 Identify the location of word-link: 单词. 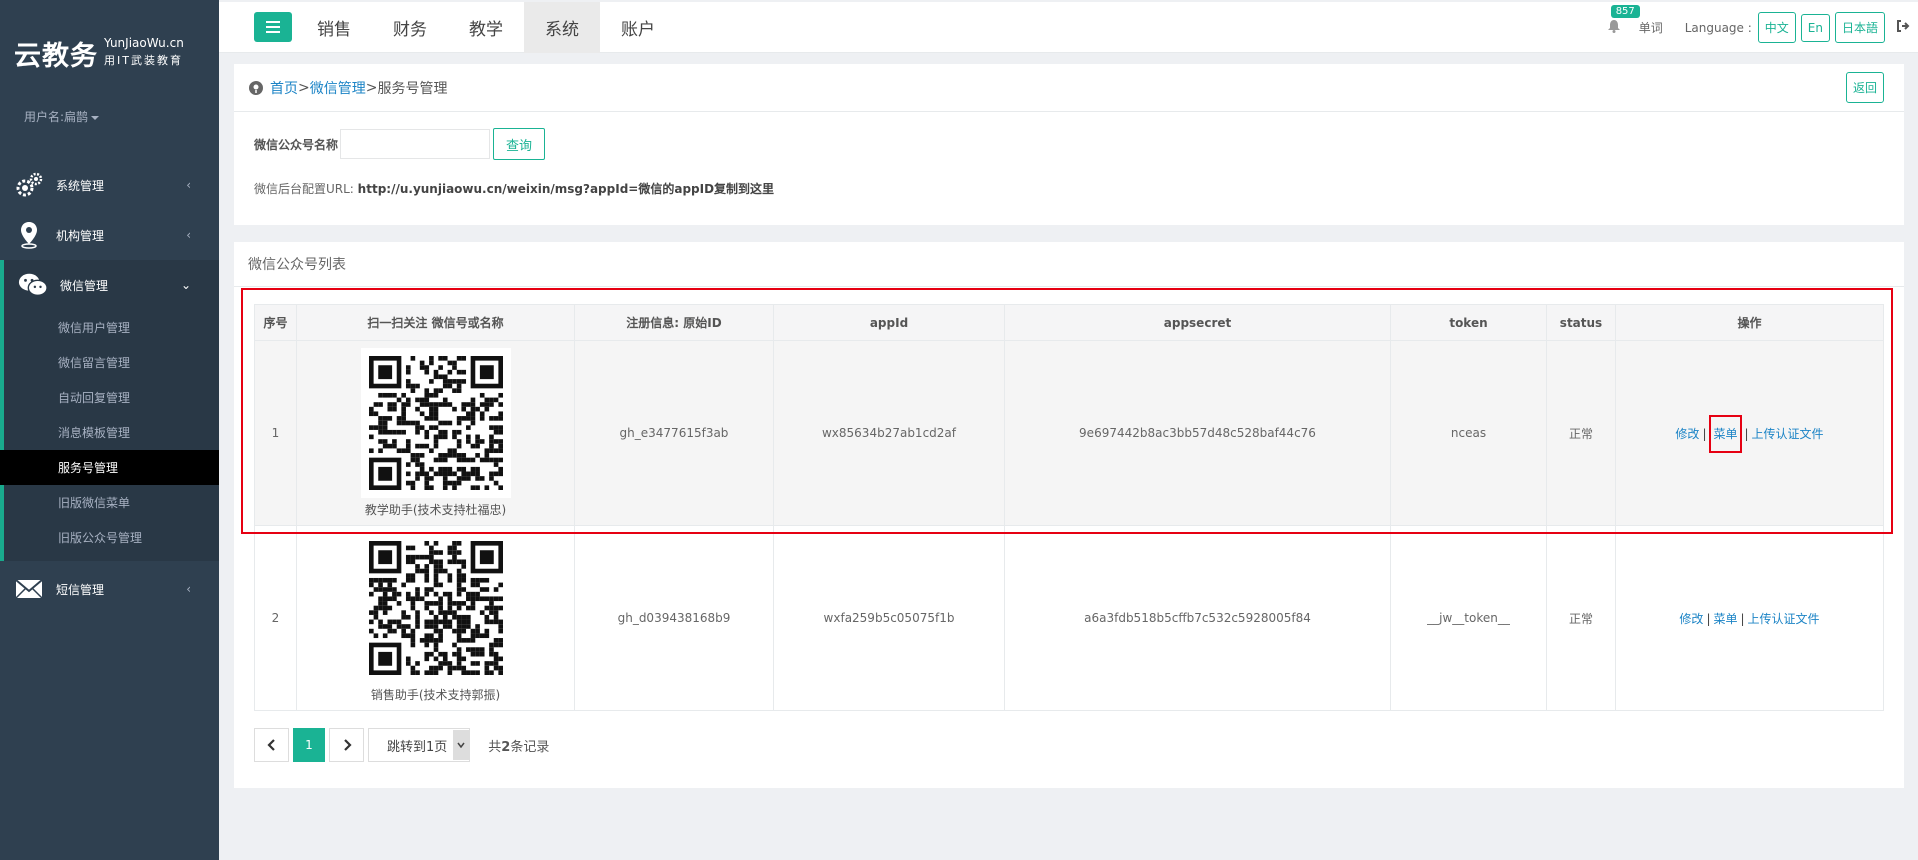
(1651, 27).